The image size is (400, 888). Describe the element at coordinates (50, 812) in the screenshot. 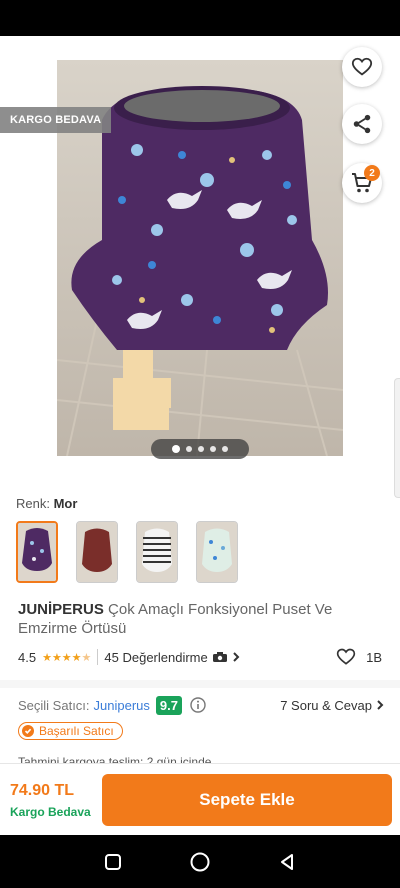

I see `shipping-label: Kargo Bedava` at that location.